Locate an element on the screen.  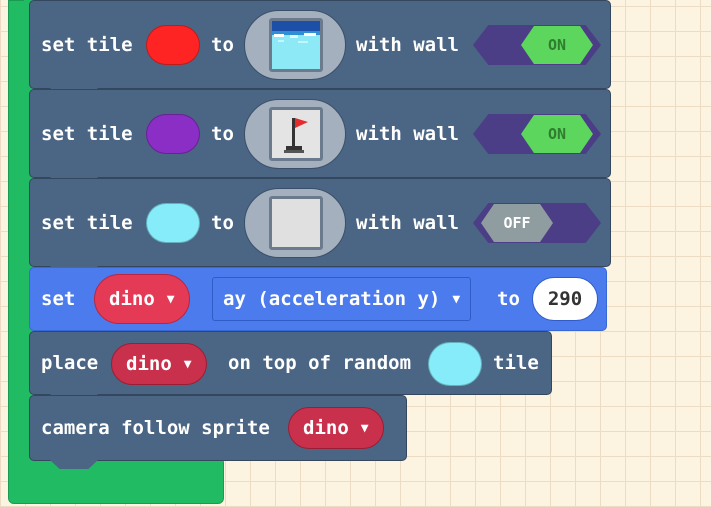
tile-label: tile is located at coordinates (516, 363).